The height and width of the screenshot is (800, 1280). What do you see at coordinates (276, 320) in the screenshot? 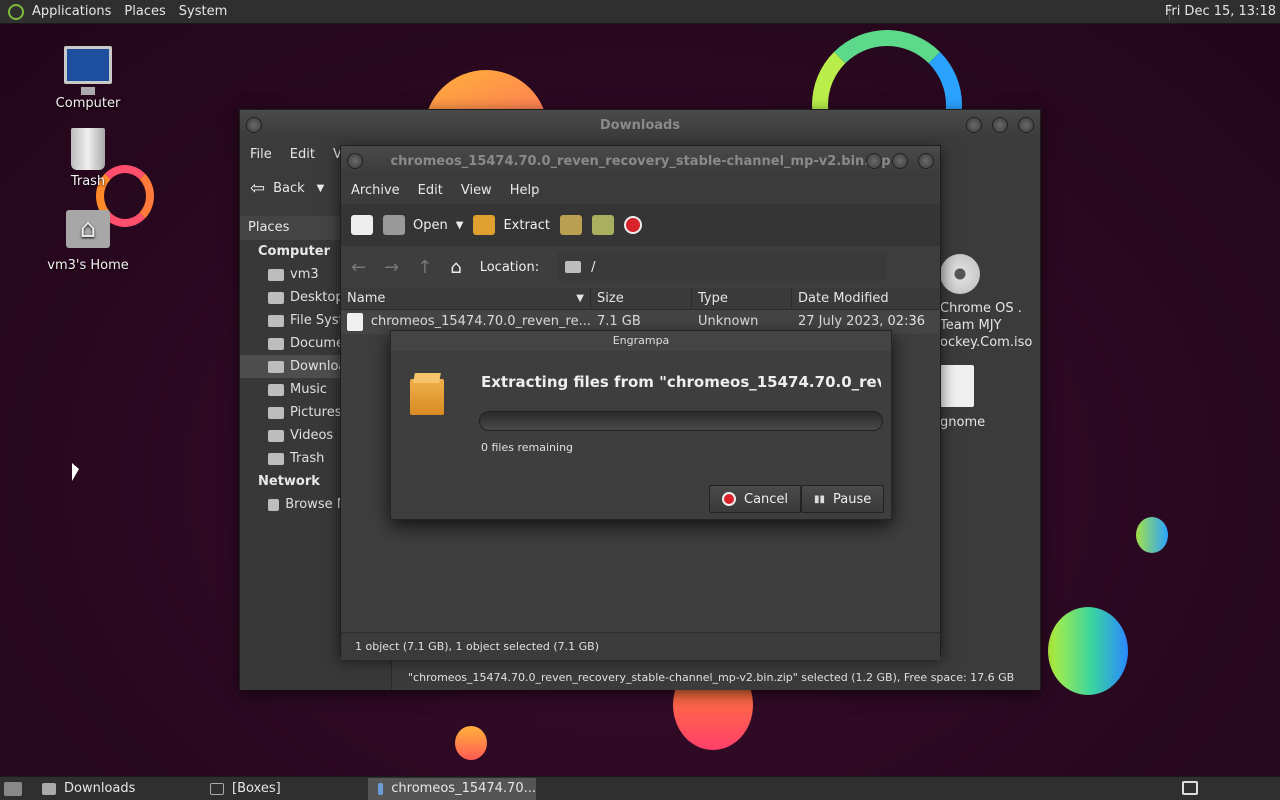
I see `drive-icon` at bounding box center [276, 320].